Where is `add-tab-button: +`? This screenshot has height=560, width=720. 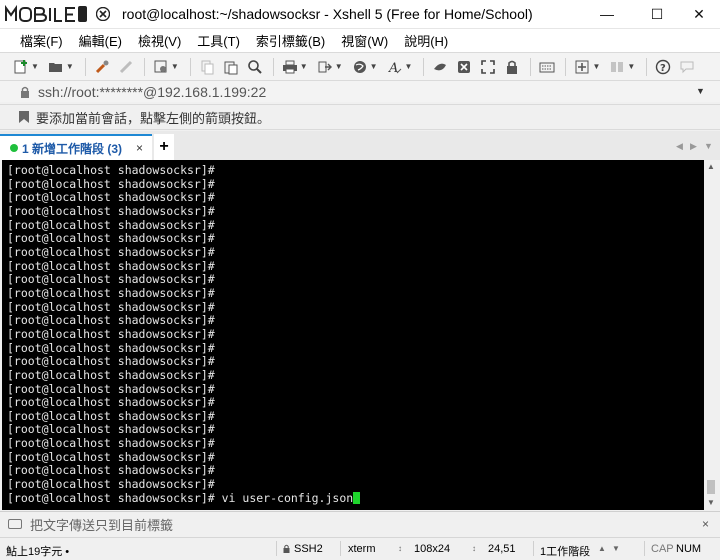 add-tab-button: + is located at coordinates (164, 147).